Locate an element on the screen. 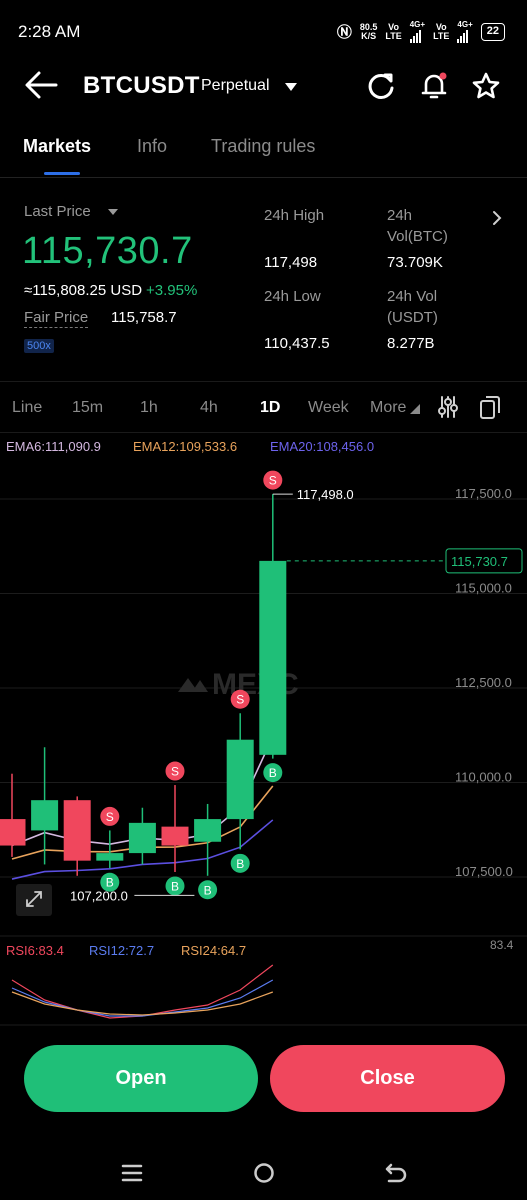  system-nav-bar is located at coordinates (263, 1170).